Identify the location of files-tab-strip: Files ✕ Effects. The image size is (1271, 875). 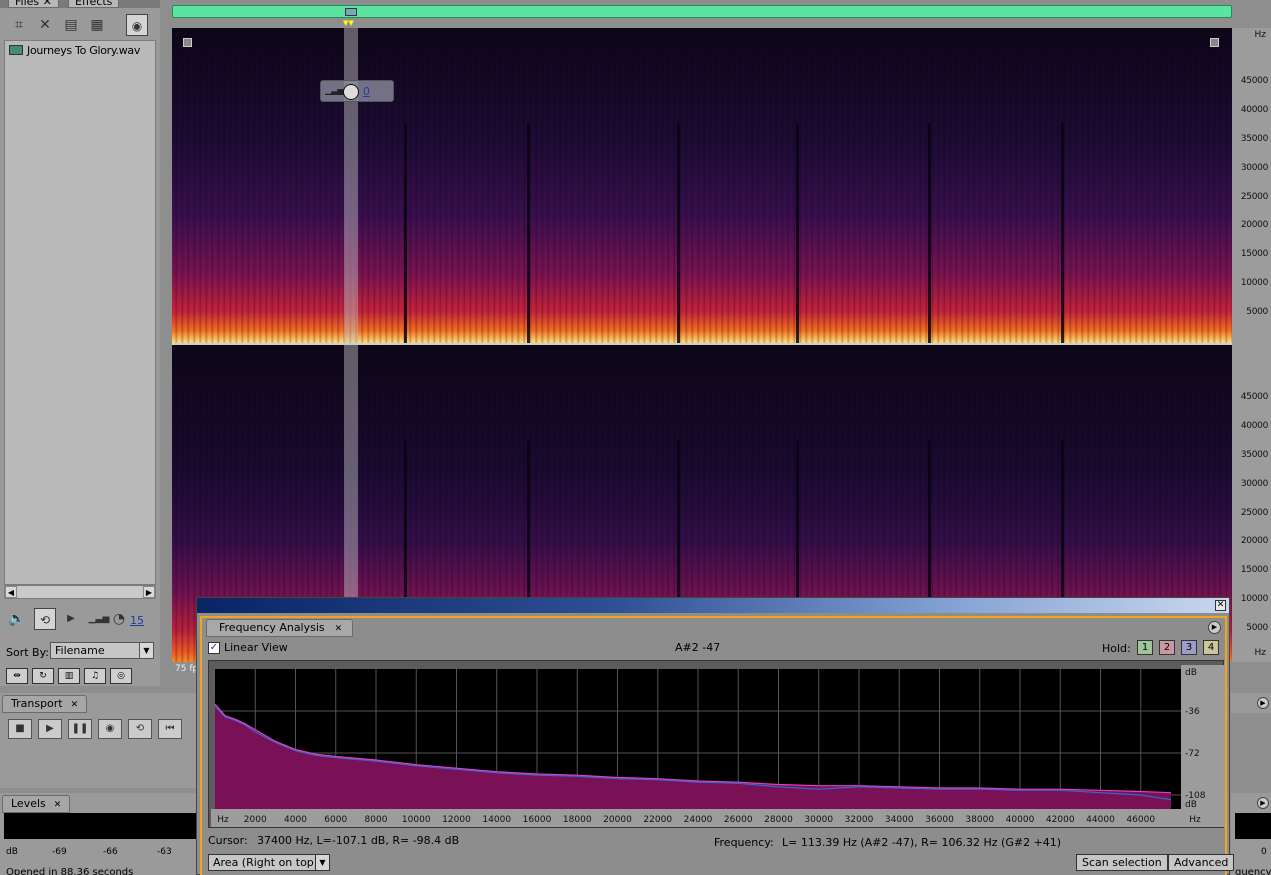
(80, 4).